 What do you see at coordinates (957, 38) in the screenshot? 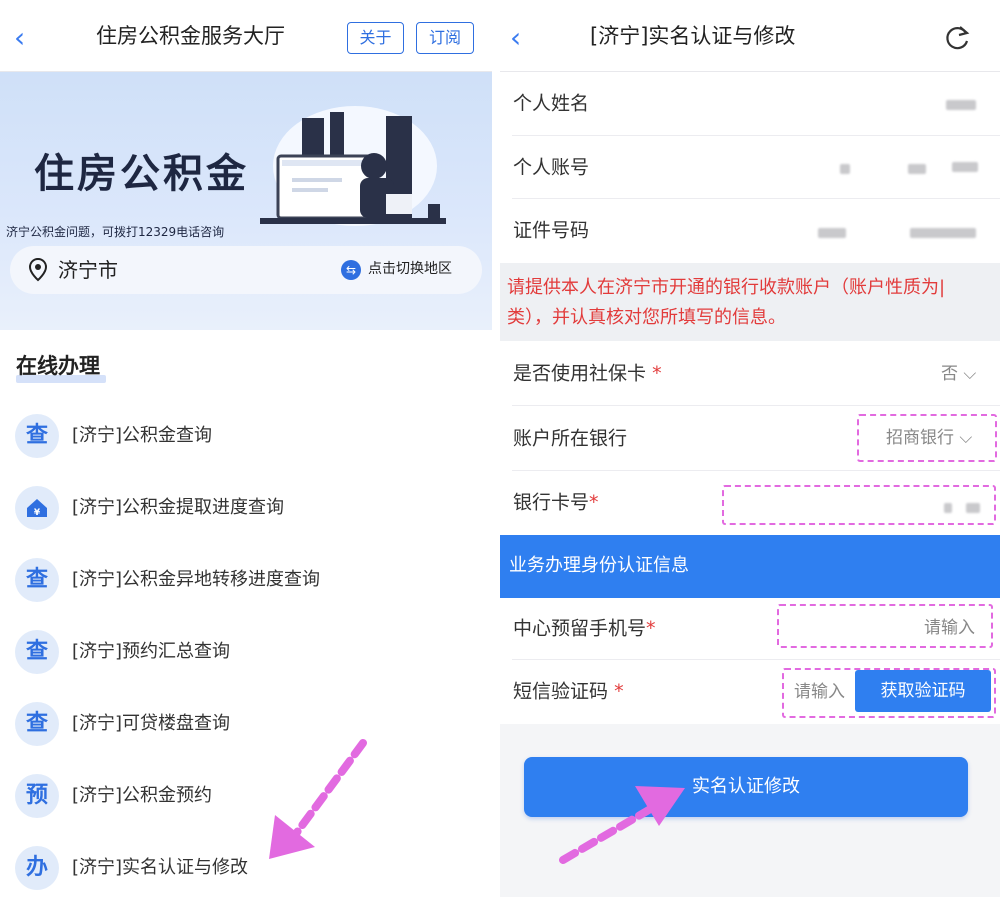
I see `refresh-icon` at bounding box center [957, 38].